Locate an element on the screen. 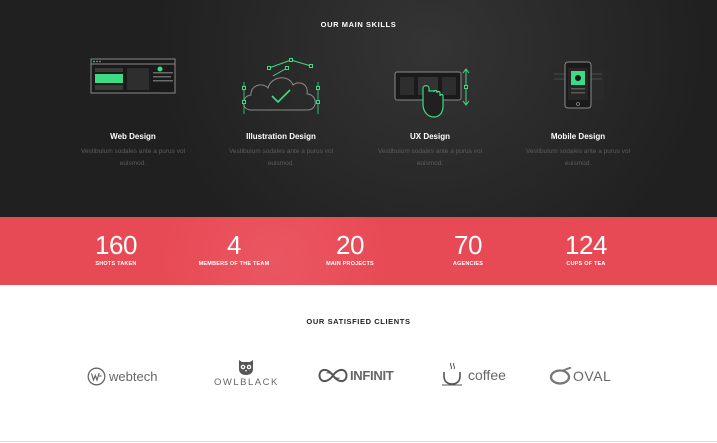 The width and height of the screenshot is (717, 443). stat-label: CUPS OF TEA is located at coordinates (586, 264).